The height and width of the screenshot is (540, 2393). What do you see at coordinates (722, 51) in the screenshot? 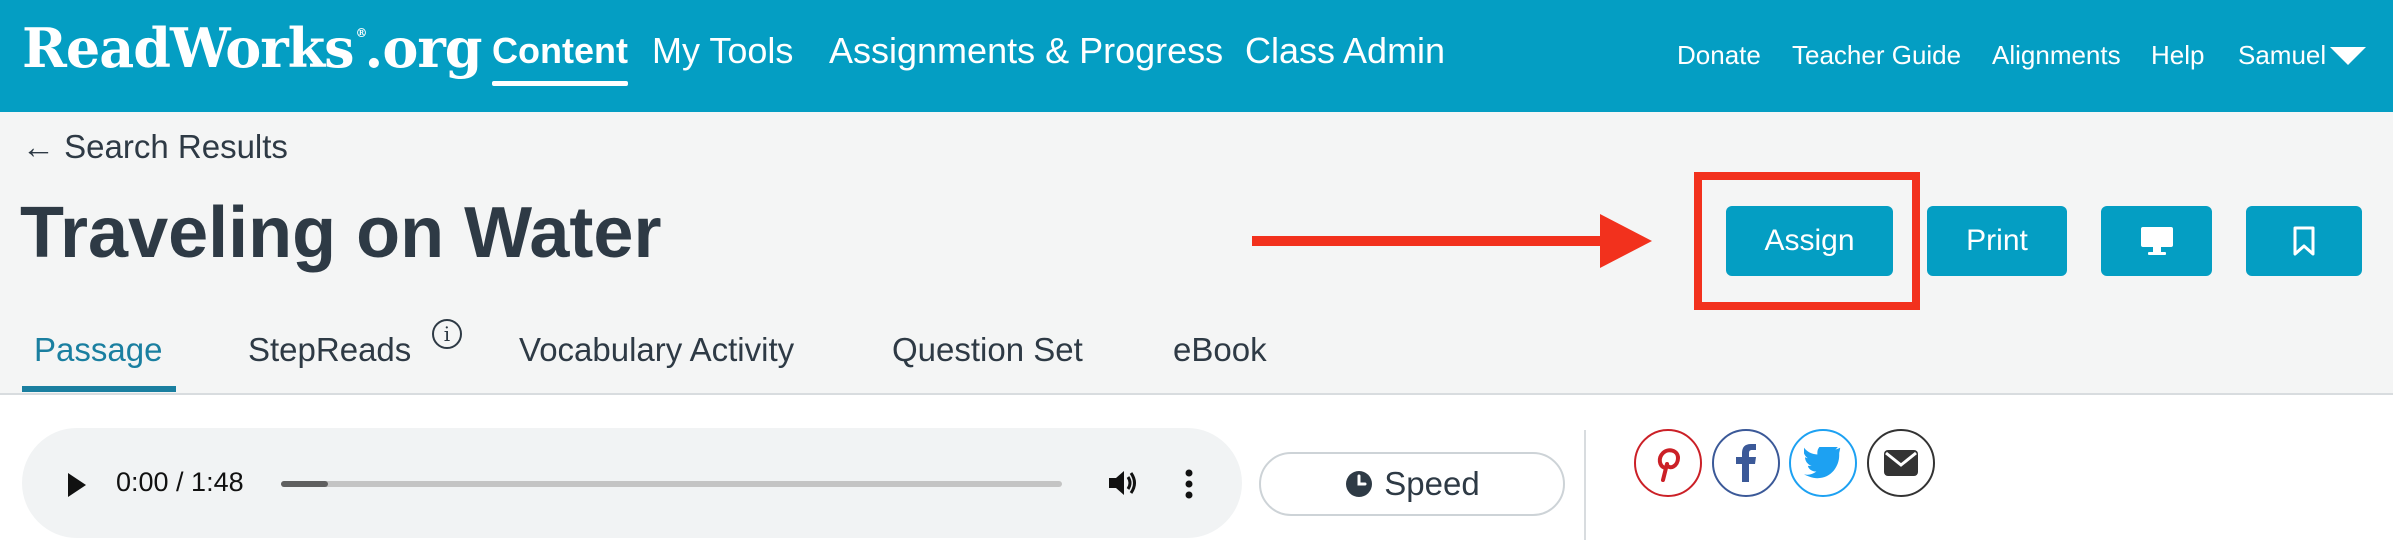
I see `nav-my-tools: My Tools` at bounding box center [722, 51].